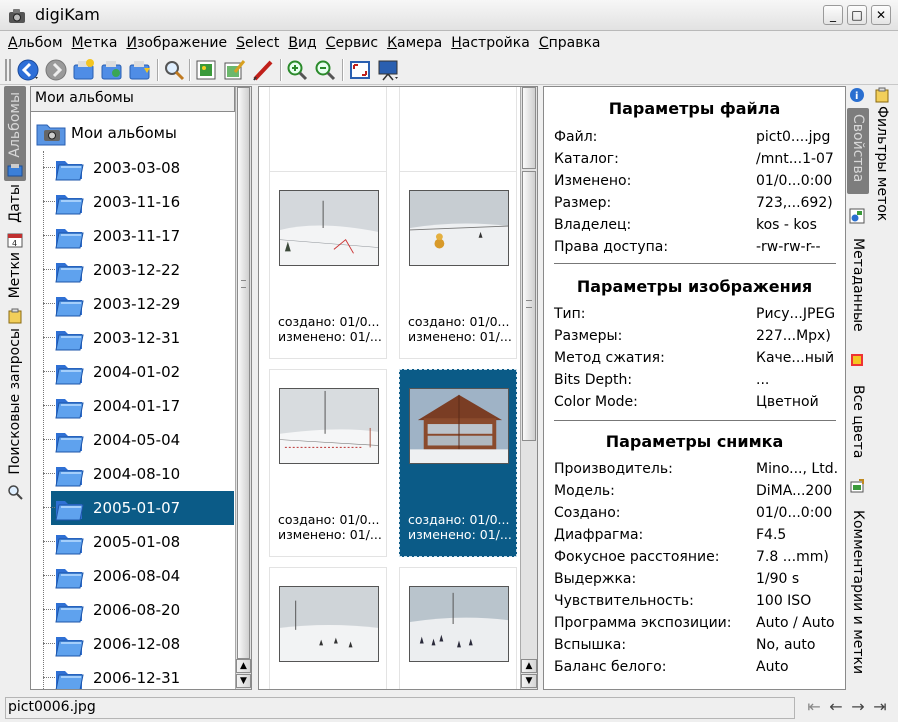 This screenshot has height=722, width=898. What do you see at coordinates (112, 70) in the screenshot?
I see `album-properties-icon` at bounding box center [112, 70].